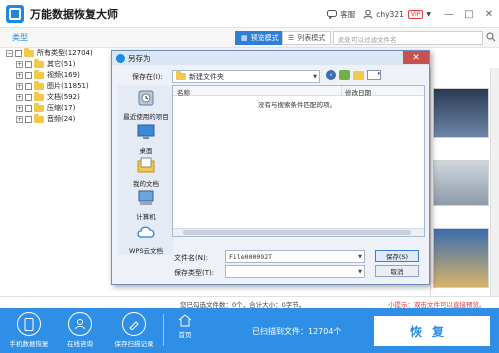 The image size is (499, 353). Describe the element at coordinates (134, 324) in the screenshot. I see `save-record-icon` at that location.